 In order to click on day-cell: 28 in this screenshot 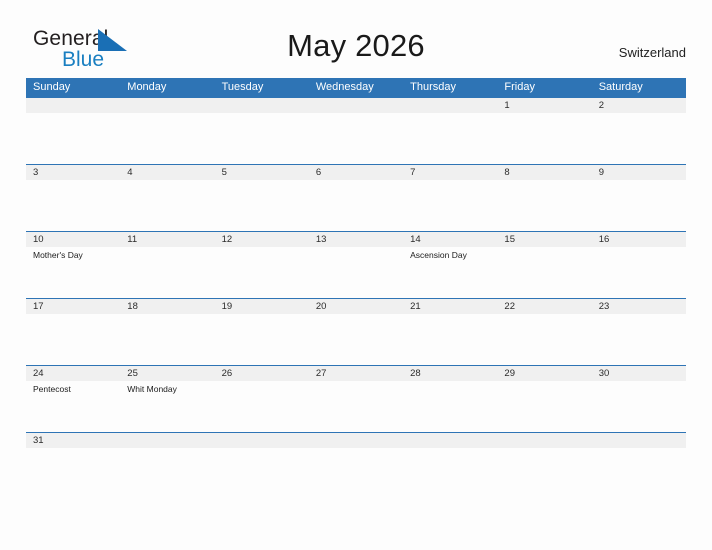, I will do `click(450, 373)`.